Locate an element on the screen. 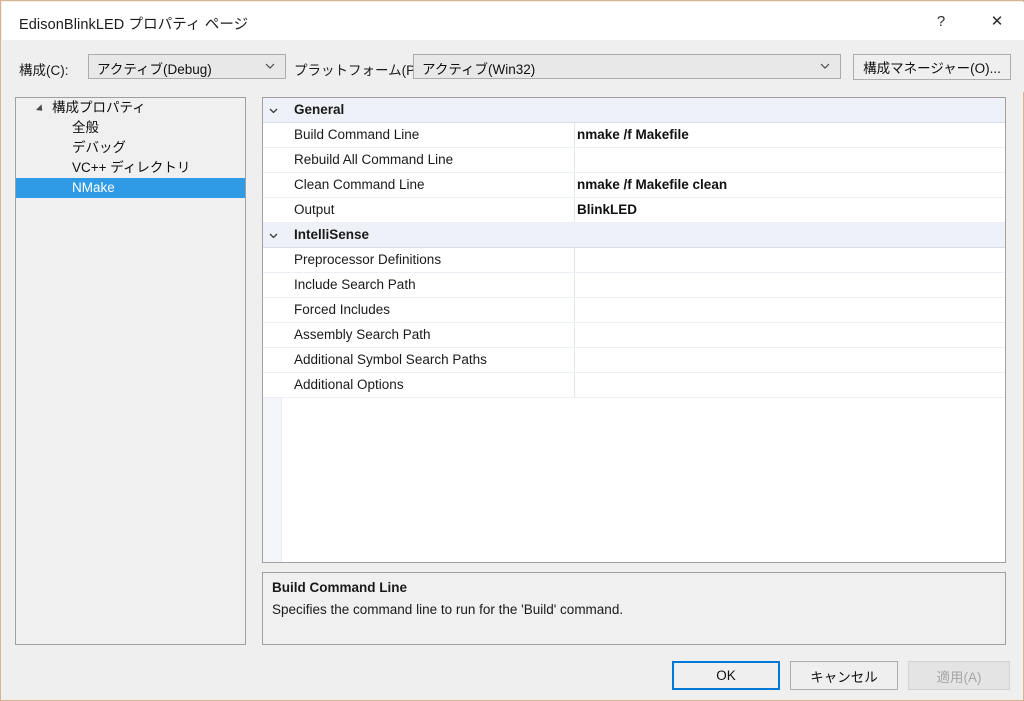  grid-property-row: Rebuild All Command Line is located at coordinates (634, 160).